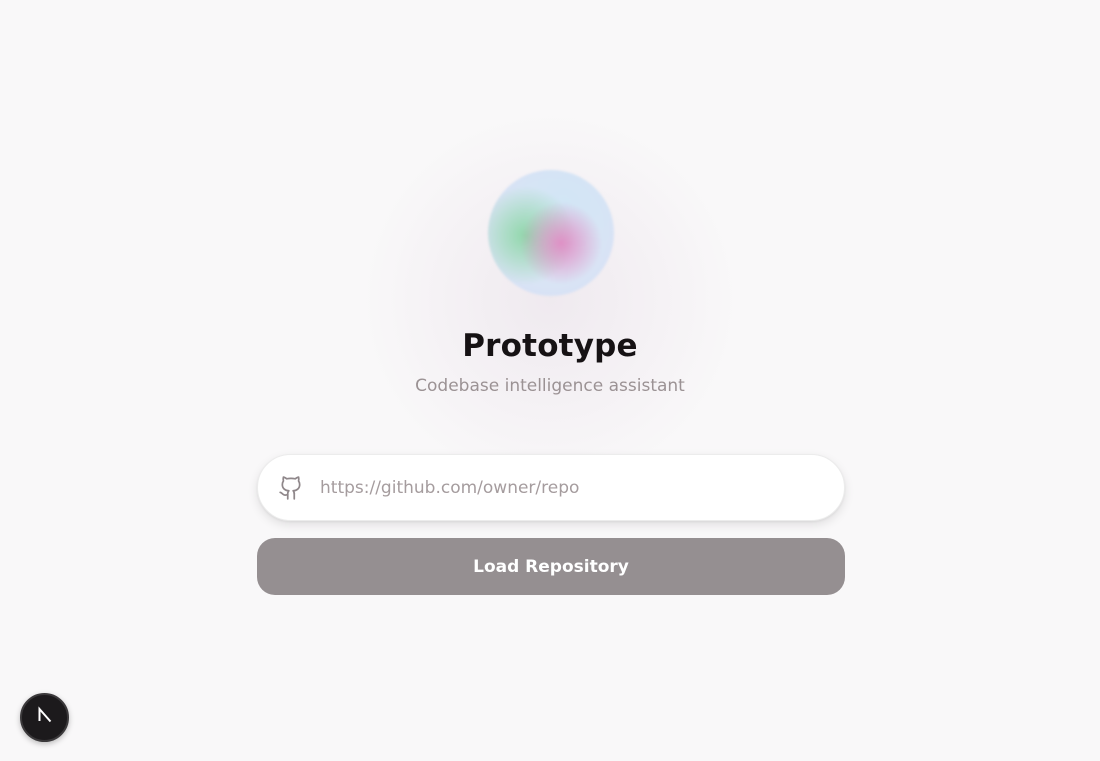 This screenshot has height=761, width=1100. Describe the element at coordinates (550, 346) in the screenshot. I see `app-title: Prototype` at that location.